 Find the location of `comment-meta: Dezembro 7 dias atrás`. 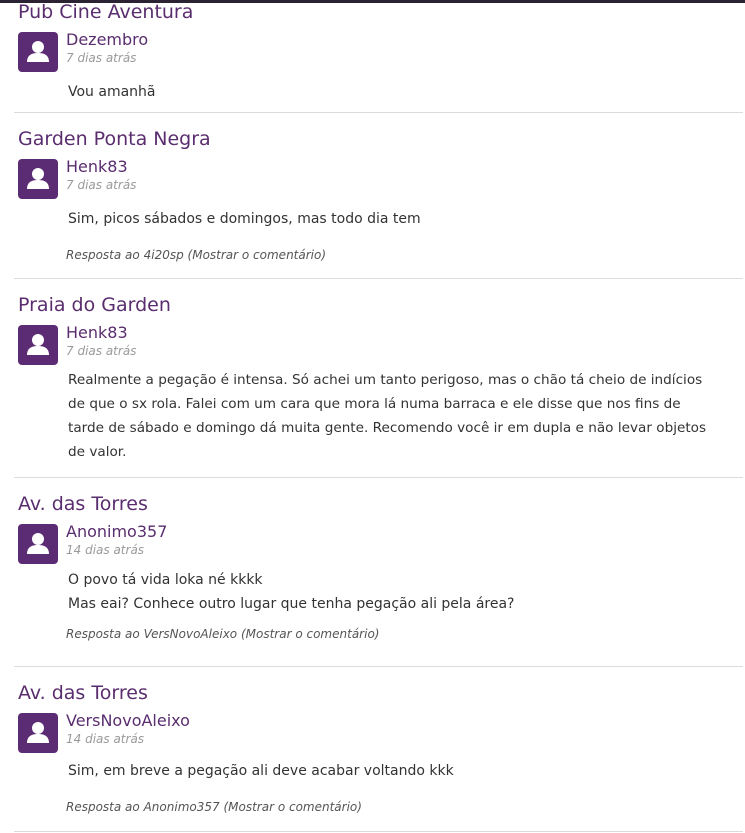

comment-meta: Dezembro 7 dias atrás is located at coordinates (107, 48).